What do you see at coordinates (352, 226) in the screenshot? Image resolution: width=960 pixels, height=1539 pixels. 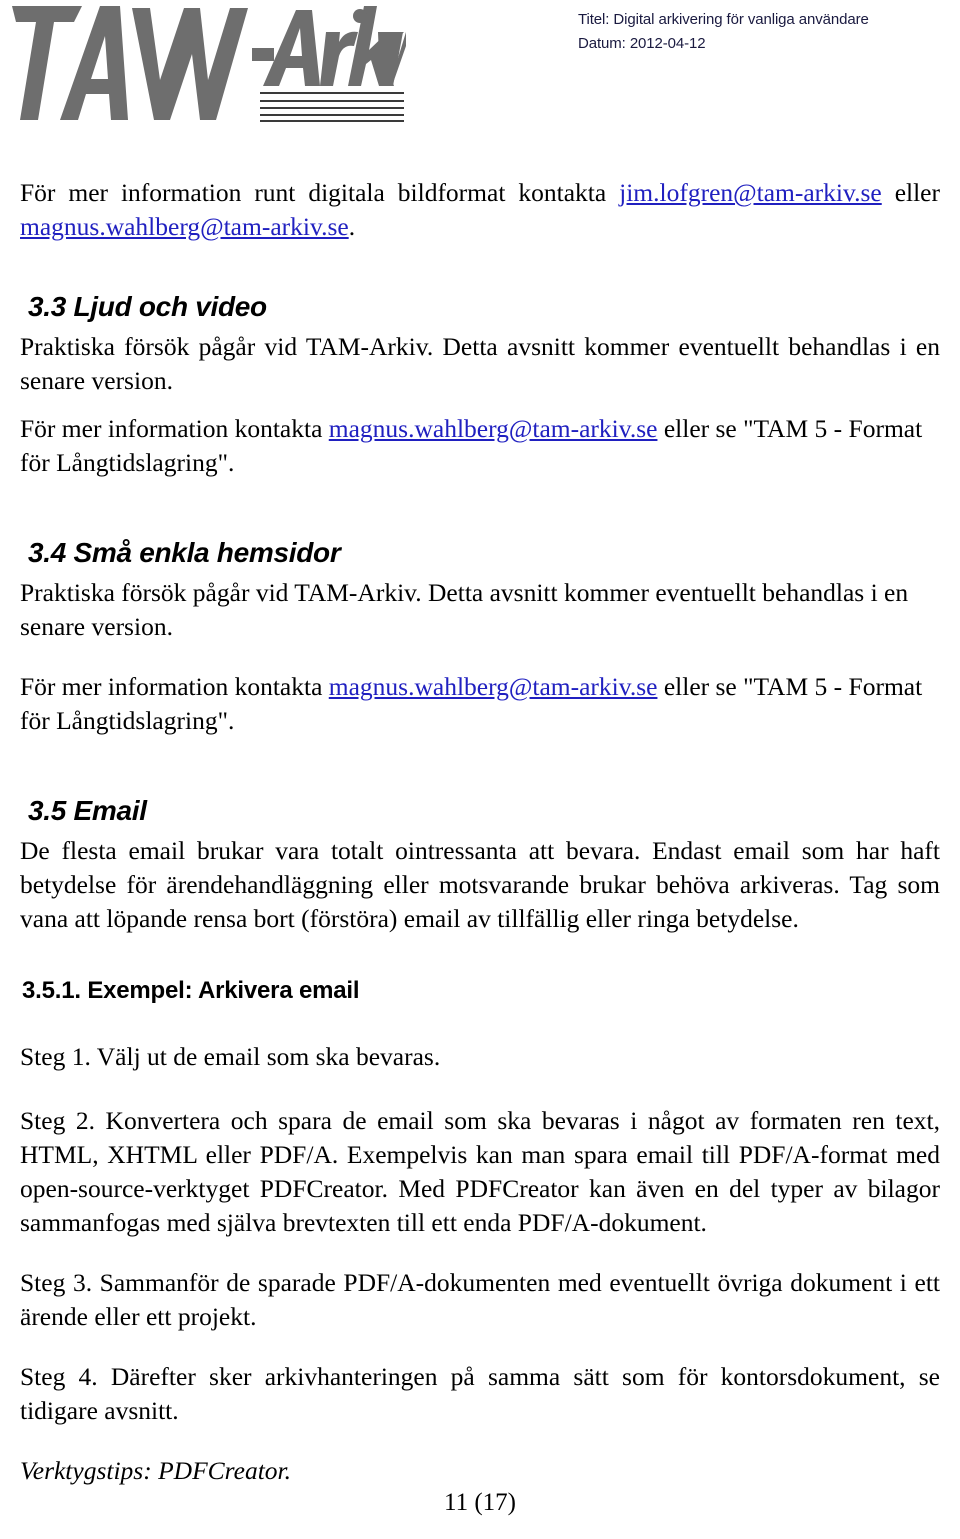 I see `intro-text-after: .` at bounding box center [352, 226].